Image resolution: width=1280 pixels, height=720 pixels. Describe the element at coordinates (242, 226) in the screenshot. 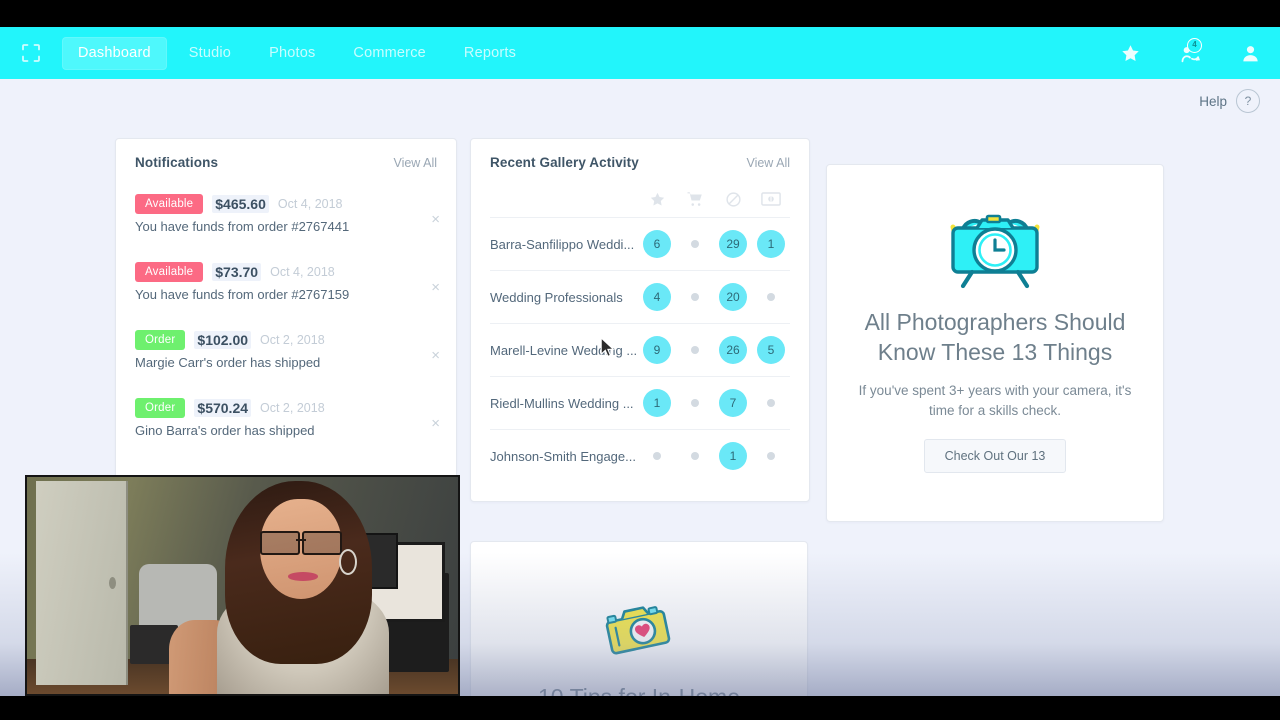

I see `notification-text: You have funds from order #2767441` at that location.